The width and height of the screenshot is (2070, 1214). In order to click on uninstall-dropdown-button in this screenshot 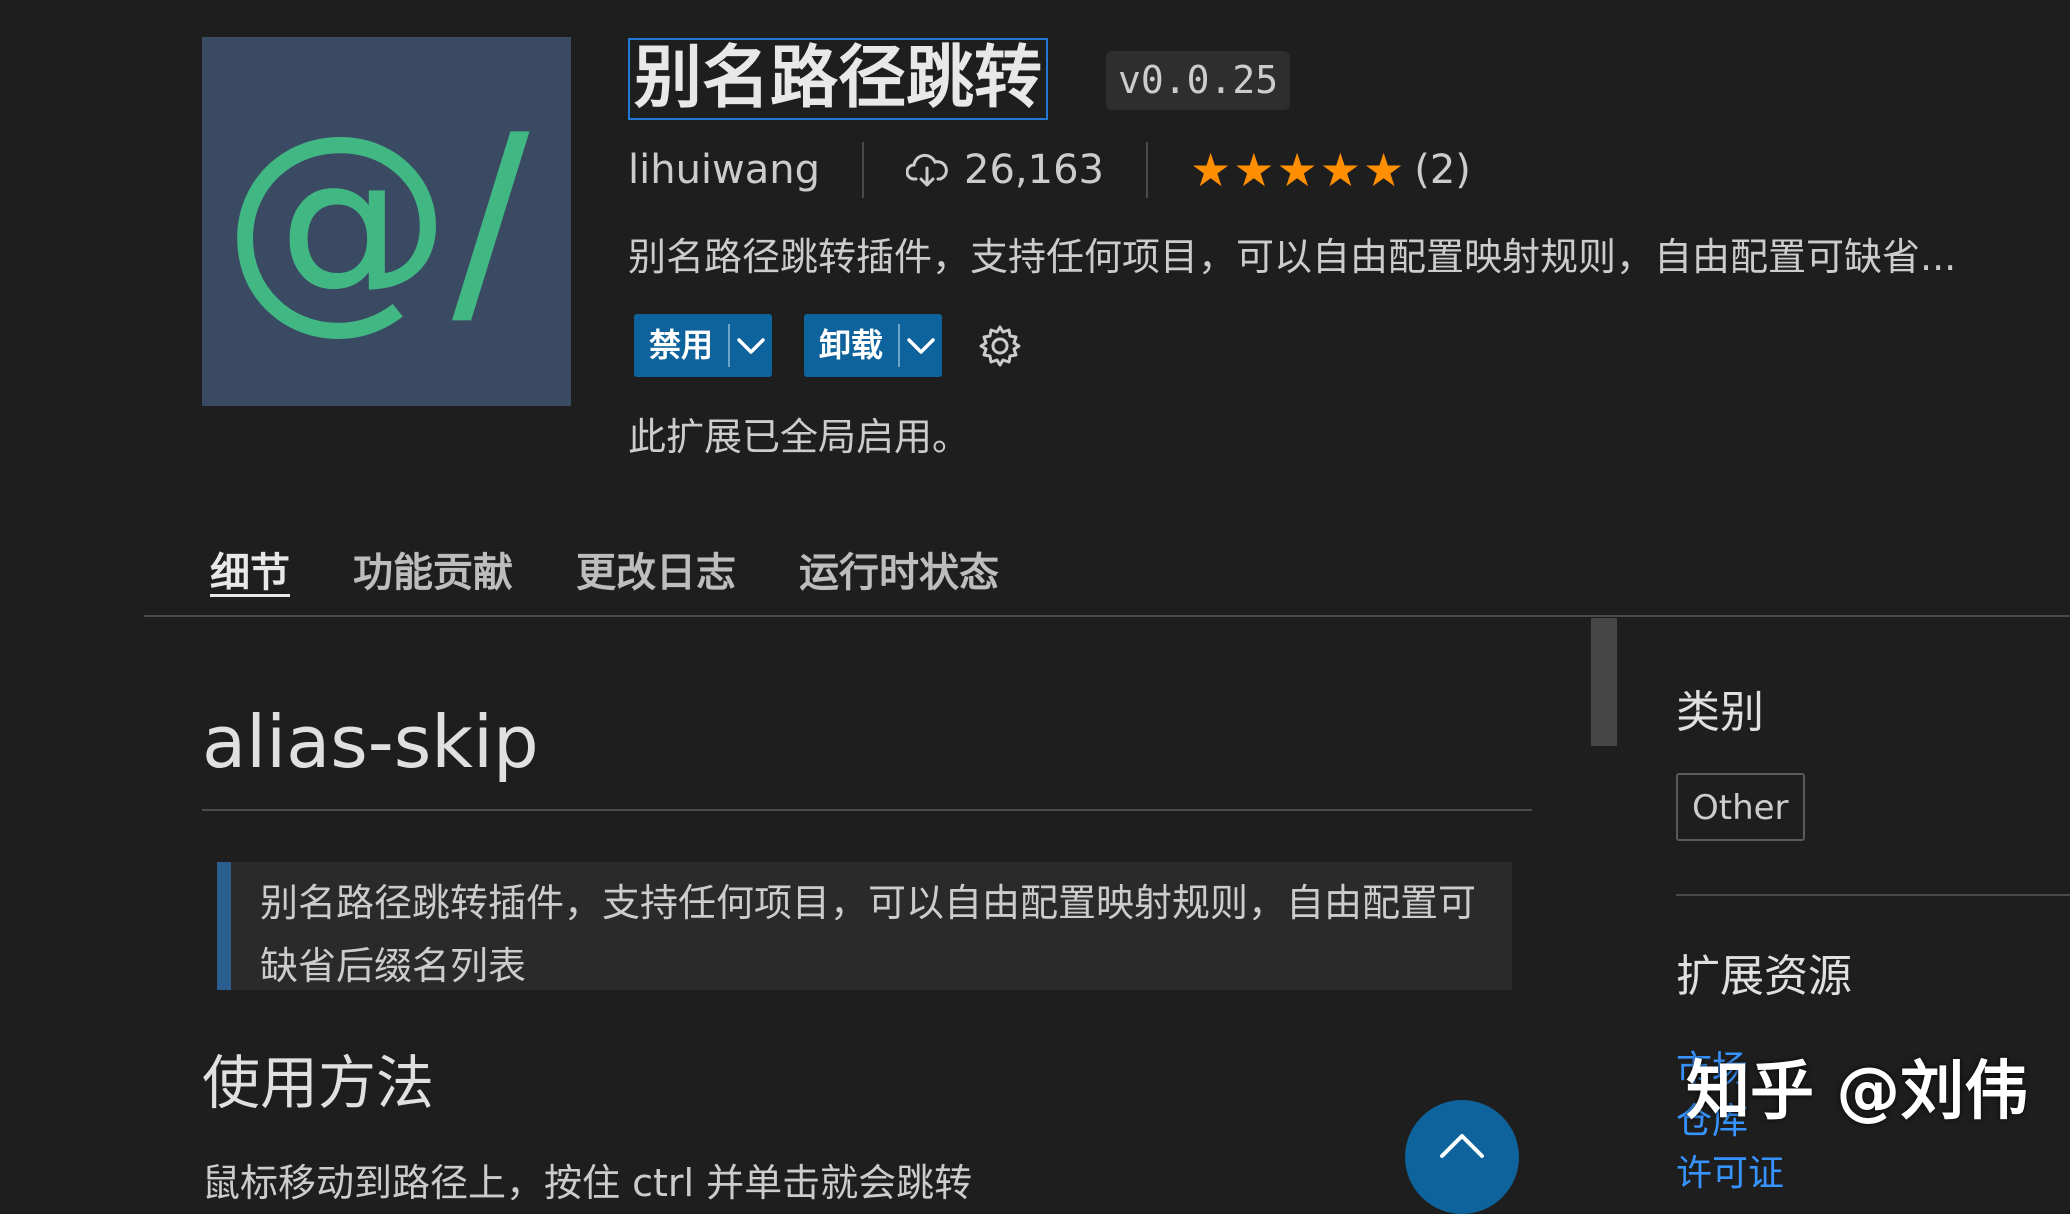, I will do `click(921, 345)`.